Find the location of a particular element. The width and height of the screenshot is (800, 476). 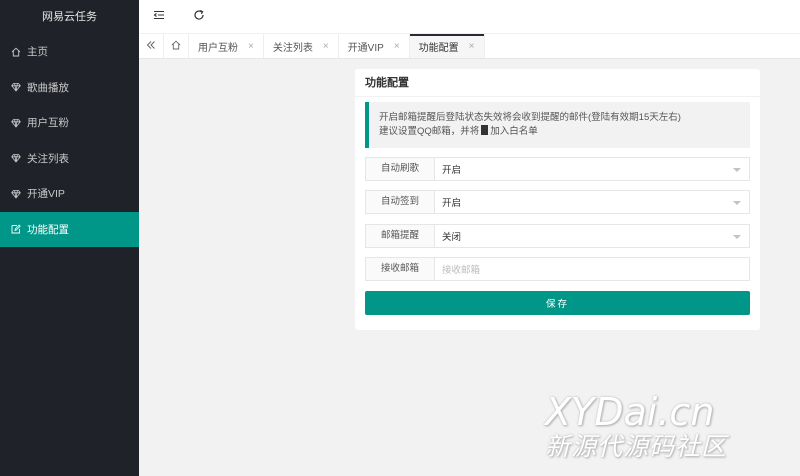

notice-line-2-start: 建议设置QQ邮箱，并将 is located at coordinates (429, 131).